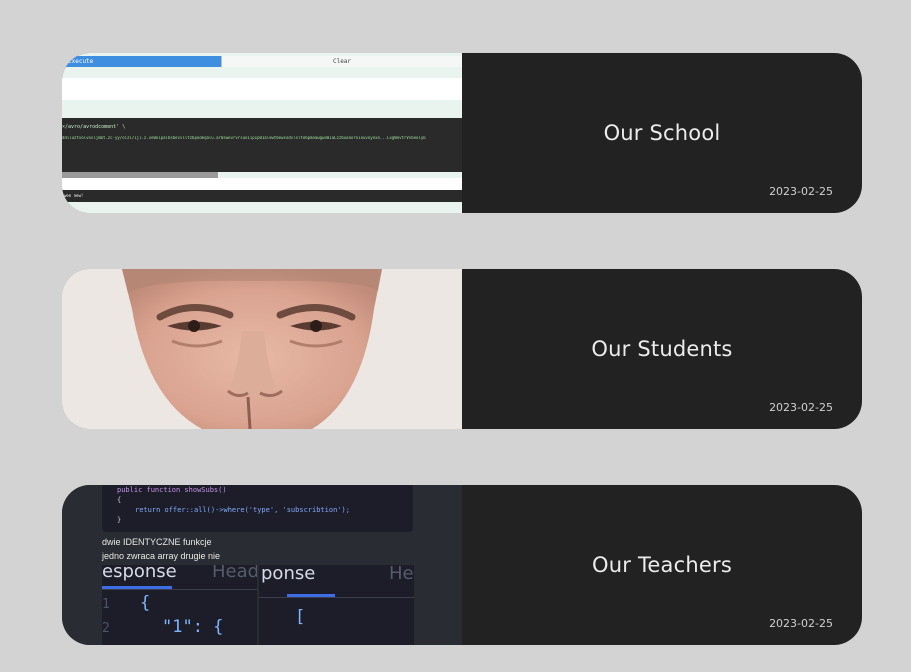  I want to click on card-title: Our School, so click(662, 133).